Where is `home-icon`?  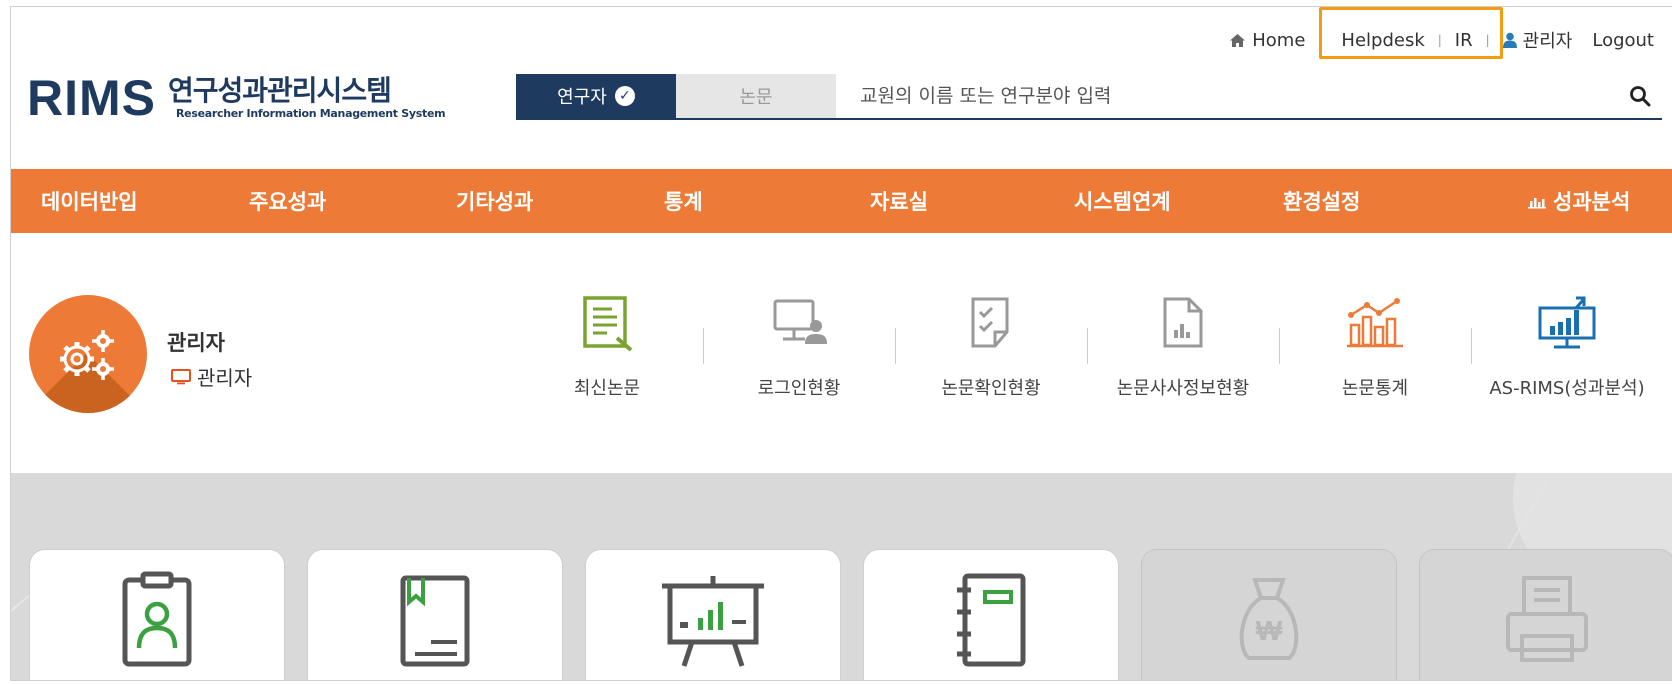 home-icon is located at coordinates (1238, 40).